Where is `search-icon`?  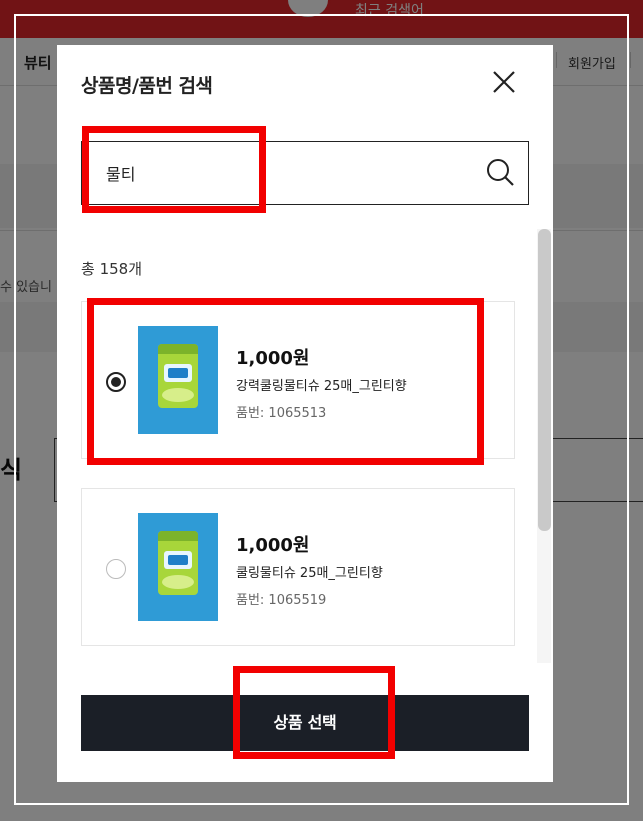
search-icon is located at coordinates (500, 172).